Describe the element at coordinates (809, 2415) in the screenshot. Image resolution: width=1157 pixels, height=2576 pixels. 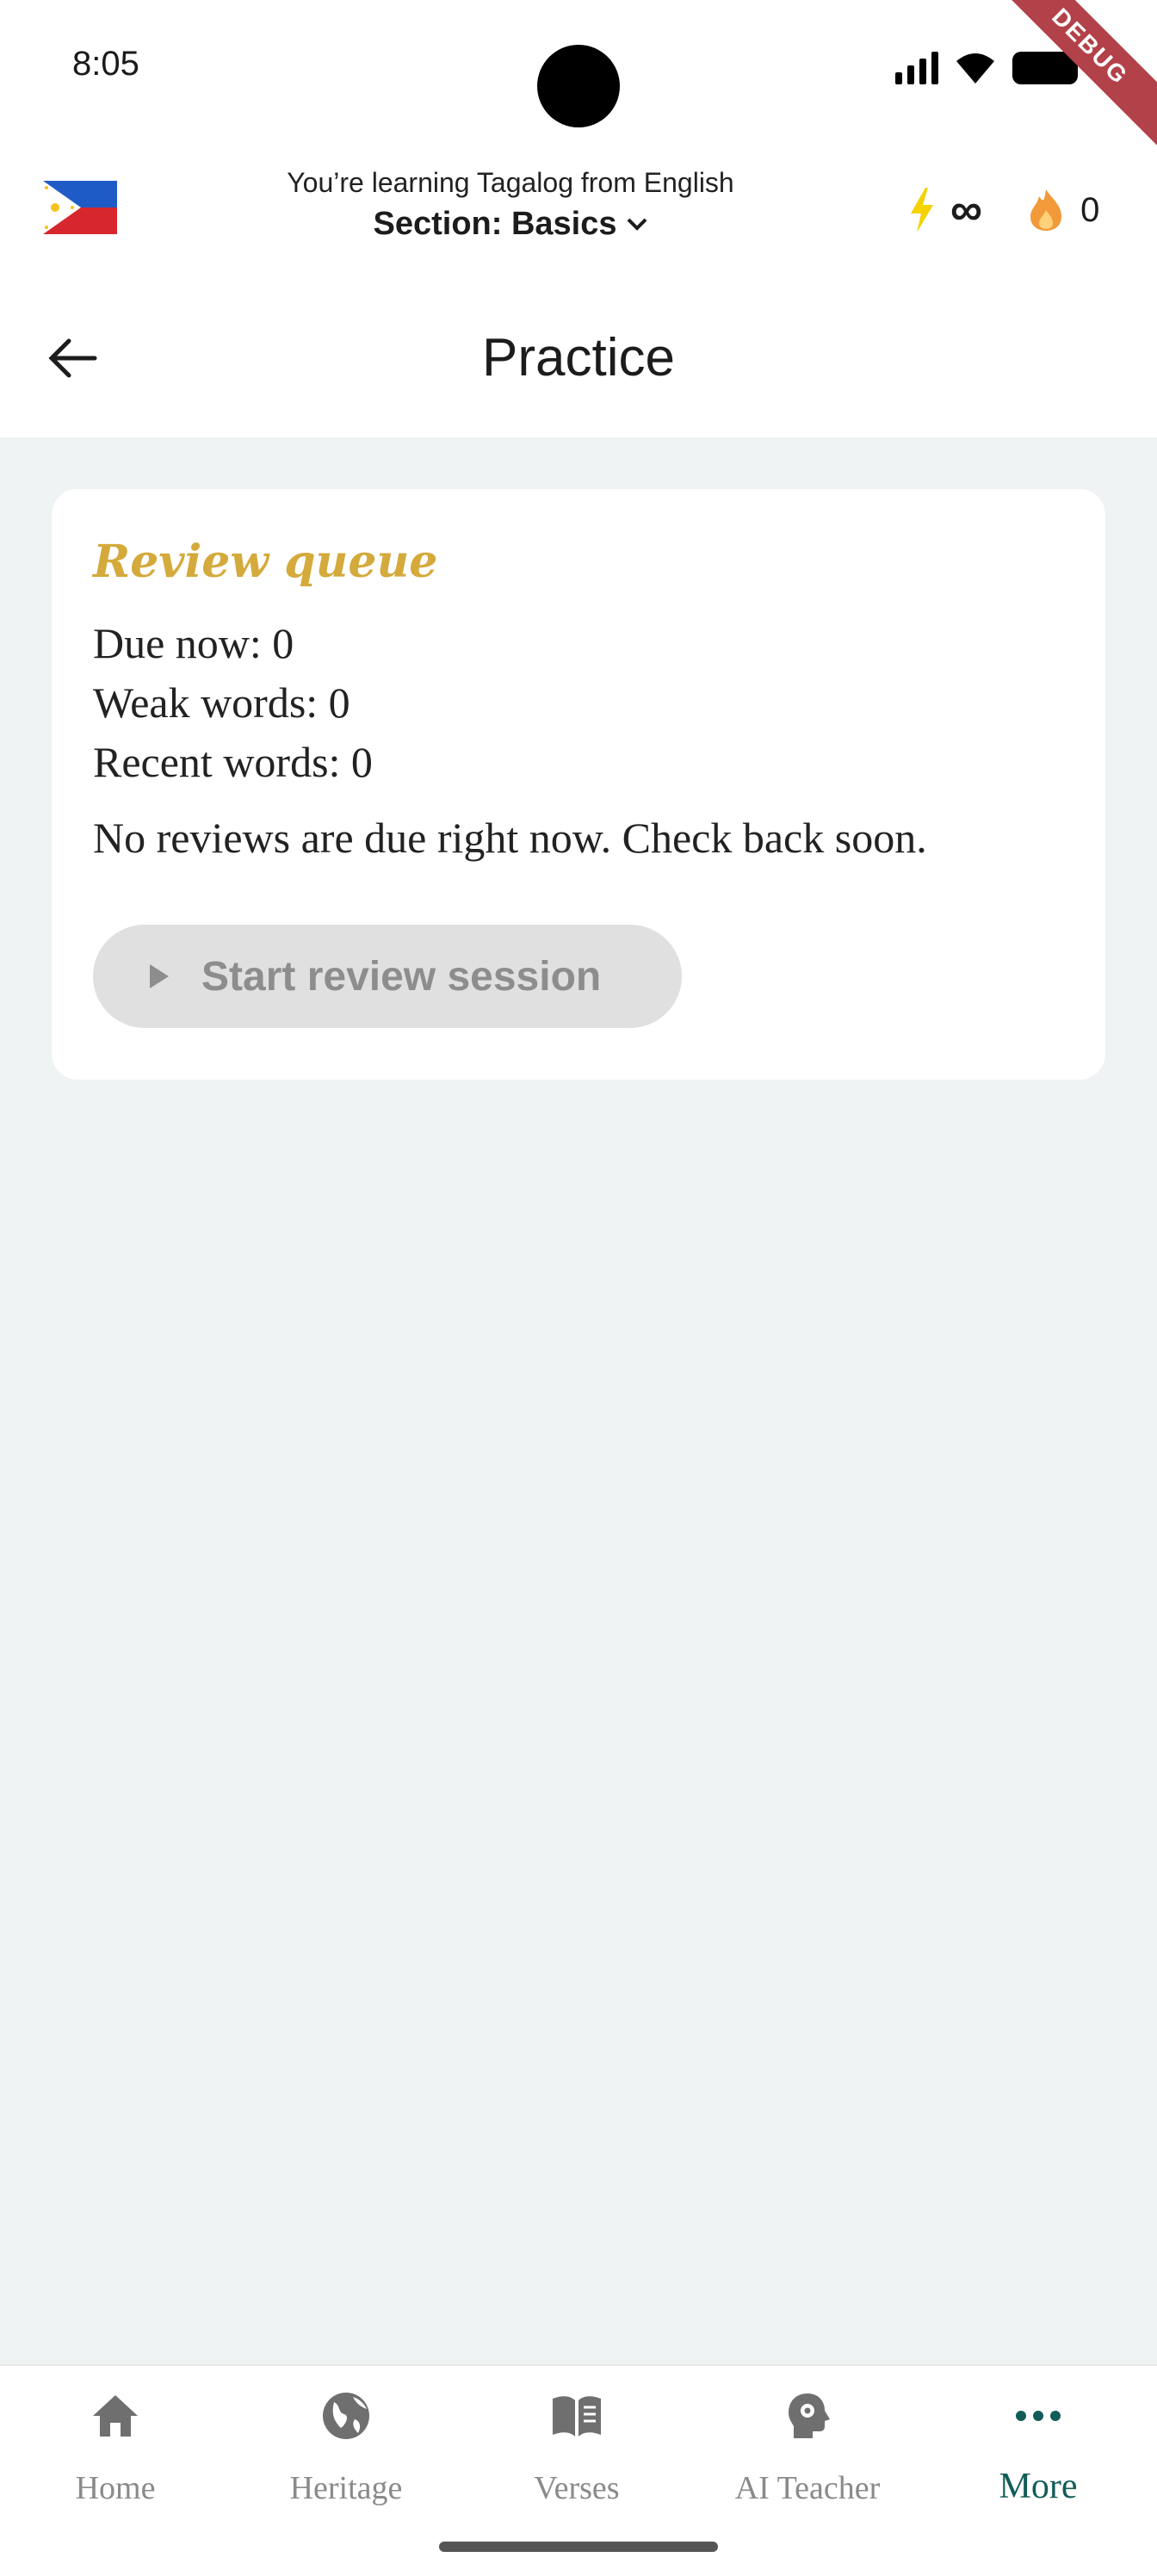
I see `ai-head-icon` at that location.